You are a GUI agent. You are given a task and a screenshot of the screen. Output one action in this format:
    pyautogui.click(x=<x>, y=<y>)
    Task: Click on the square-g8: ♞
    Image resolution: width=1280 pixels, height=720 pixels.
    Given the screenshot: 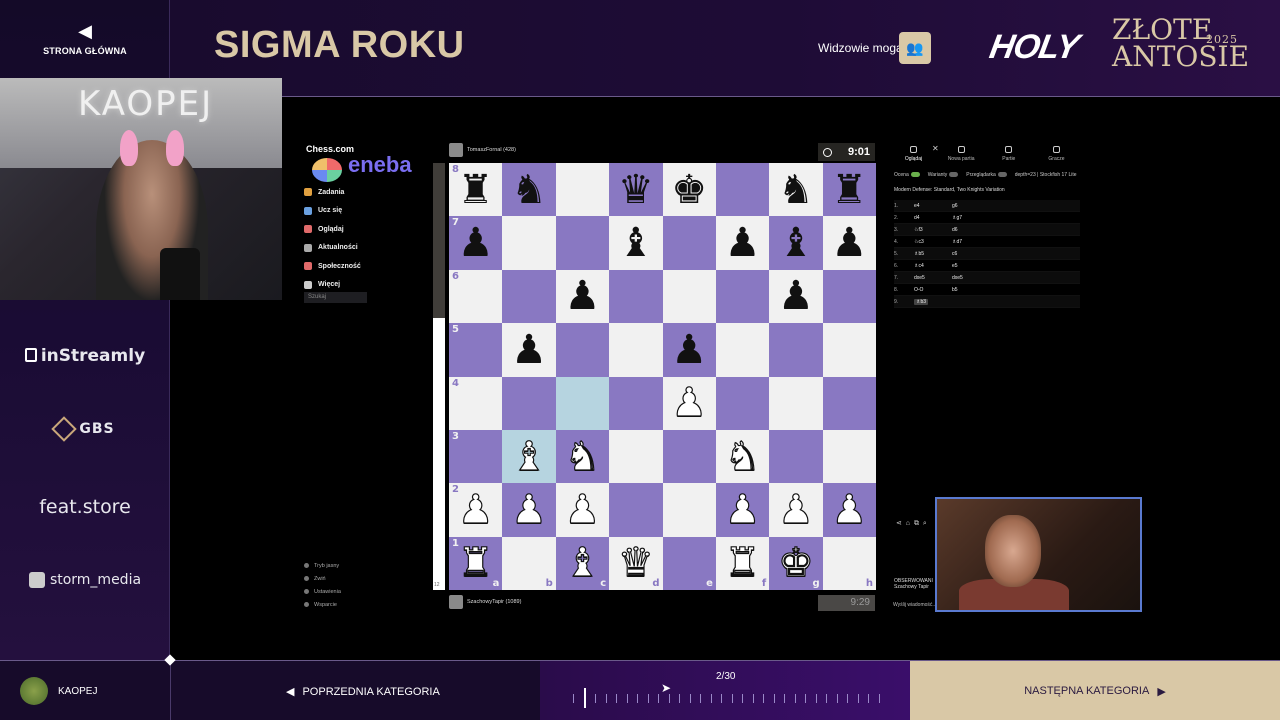 What is the action you would take?
    pyautogui.click(x=796, y=190)
    